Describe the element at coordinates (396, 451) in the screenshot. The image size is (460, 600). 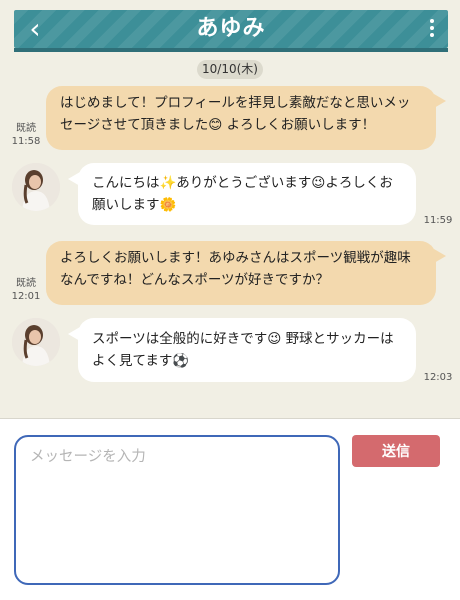
I see `send-button: 送信` at that location.